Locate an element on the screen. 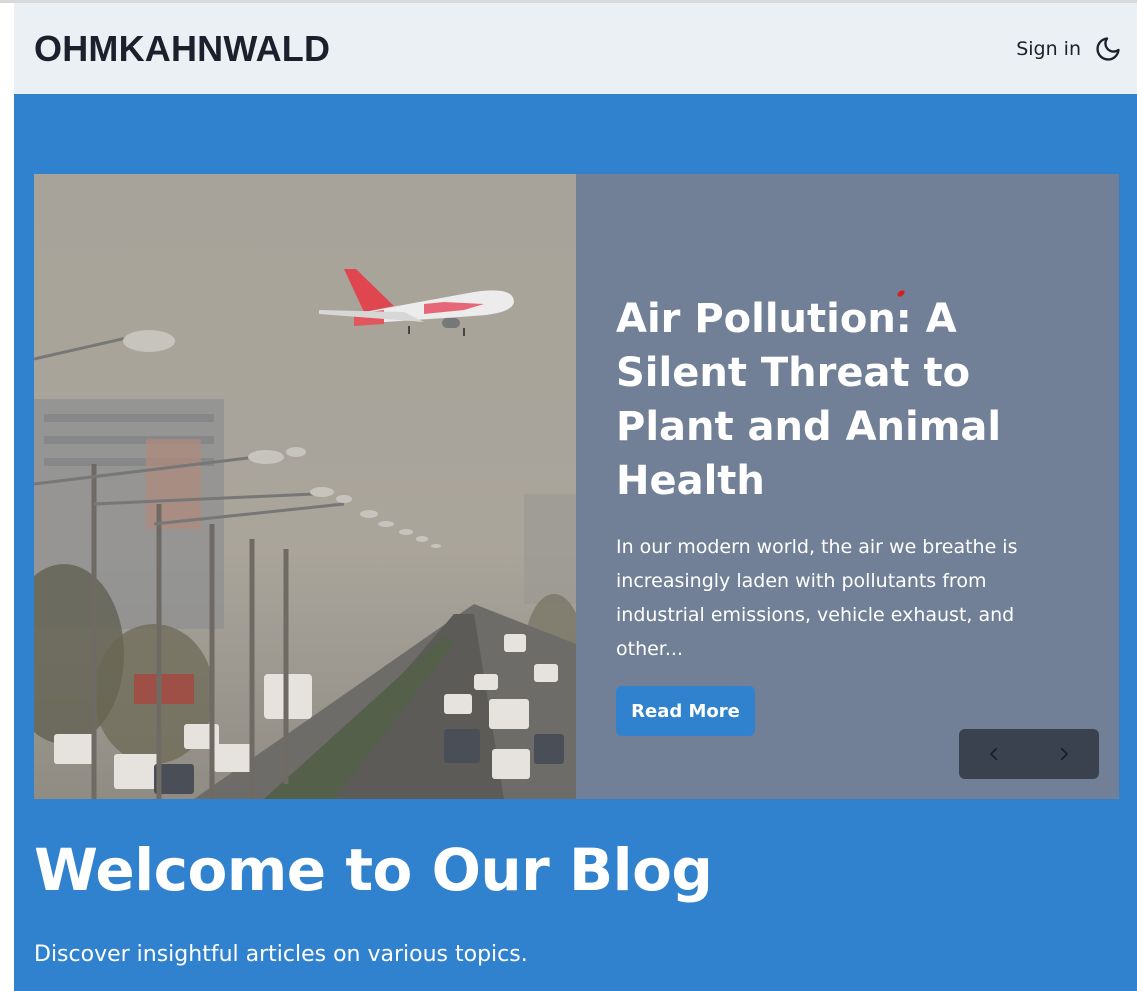  navbar: OHMKAHNWALD Sign in is located at coordinates (575, 48).